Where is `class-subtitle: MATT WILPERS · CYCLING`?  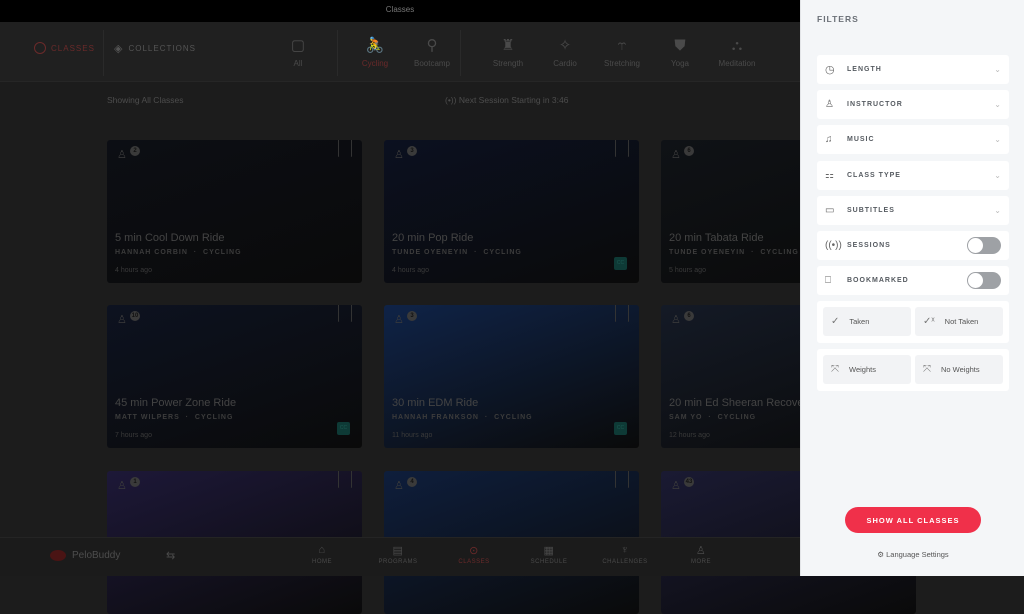
class-subtitle: MATT WILPERS · CYCLING is located at coordinates (174, 417).